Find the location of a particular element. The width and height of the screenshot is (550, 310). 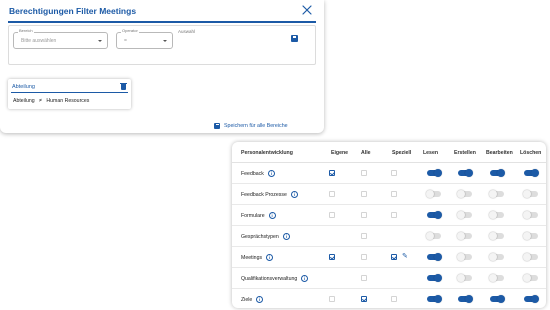

header-erstellen: Erstellen is located at coordinates (465, 153).